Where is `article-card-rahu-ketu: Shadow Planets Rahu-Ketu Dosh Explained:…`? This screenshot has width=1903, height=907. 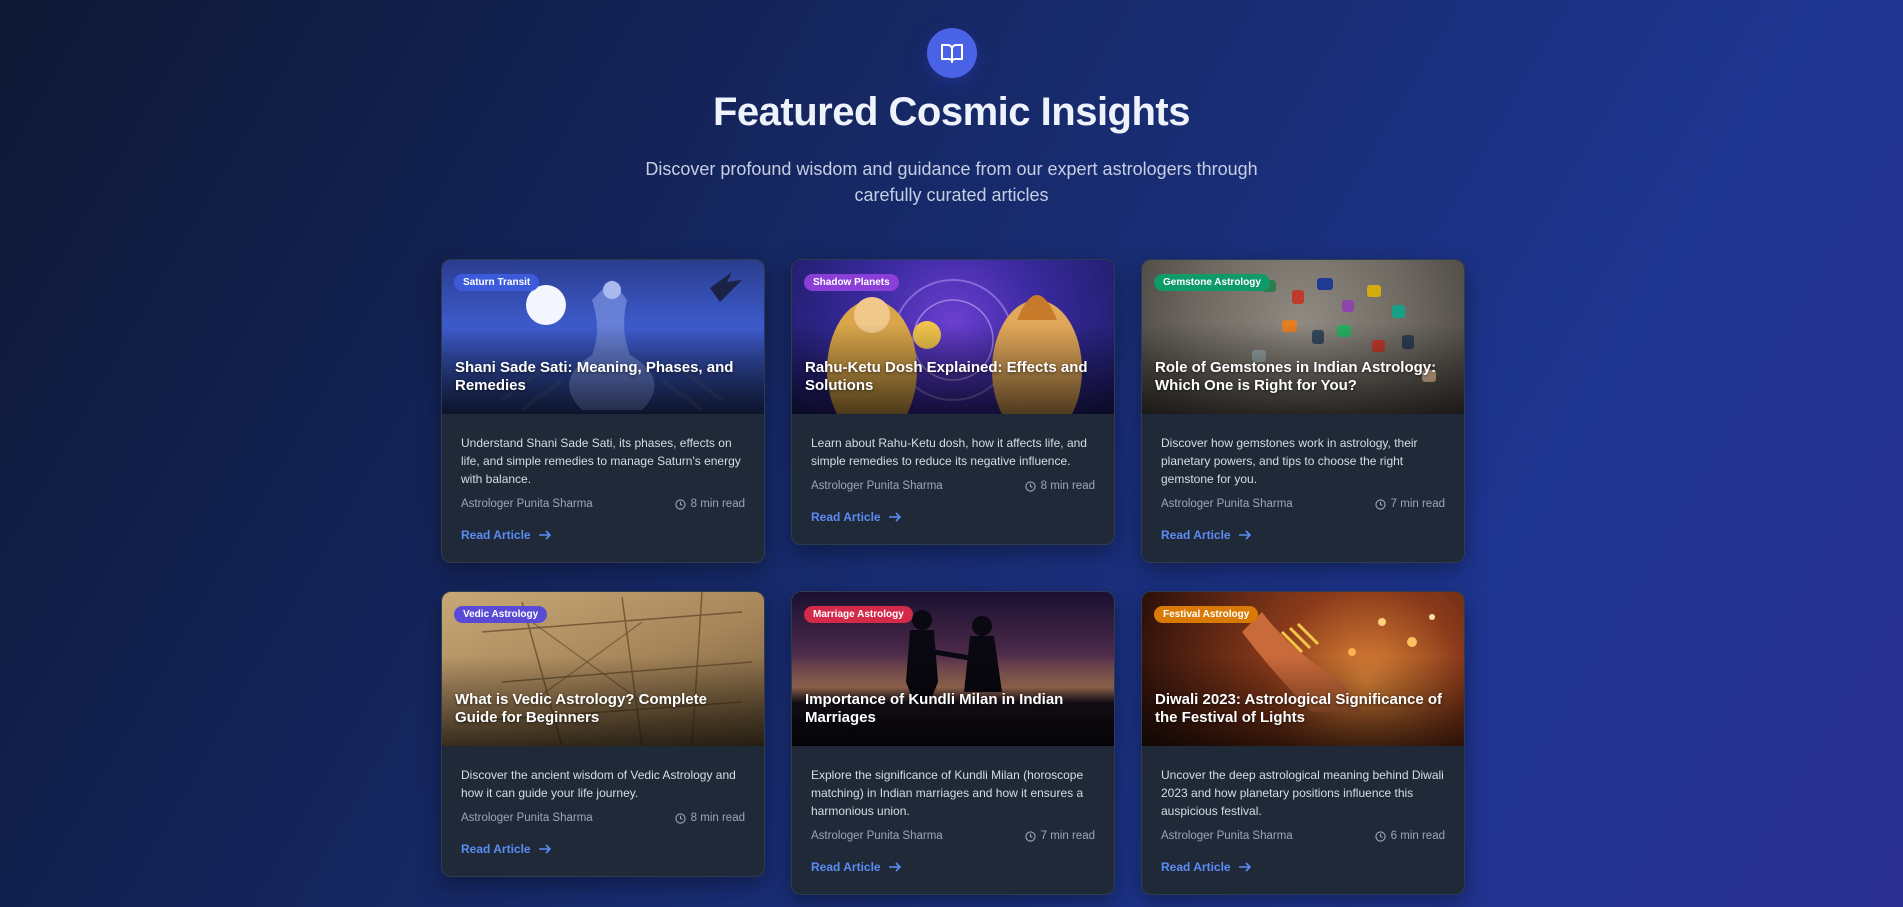 article-card-rahu-ketu: Shadow Planets Rahu-Ketu Dosh Explained:… is located at coordinates (953, 402).